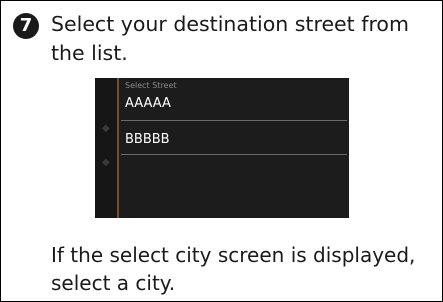  I want to click on note-text-line-1: If the select city screen is displayed,, so click(233, 255).